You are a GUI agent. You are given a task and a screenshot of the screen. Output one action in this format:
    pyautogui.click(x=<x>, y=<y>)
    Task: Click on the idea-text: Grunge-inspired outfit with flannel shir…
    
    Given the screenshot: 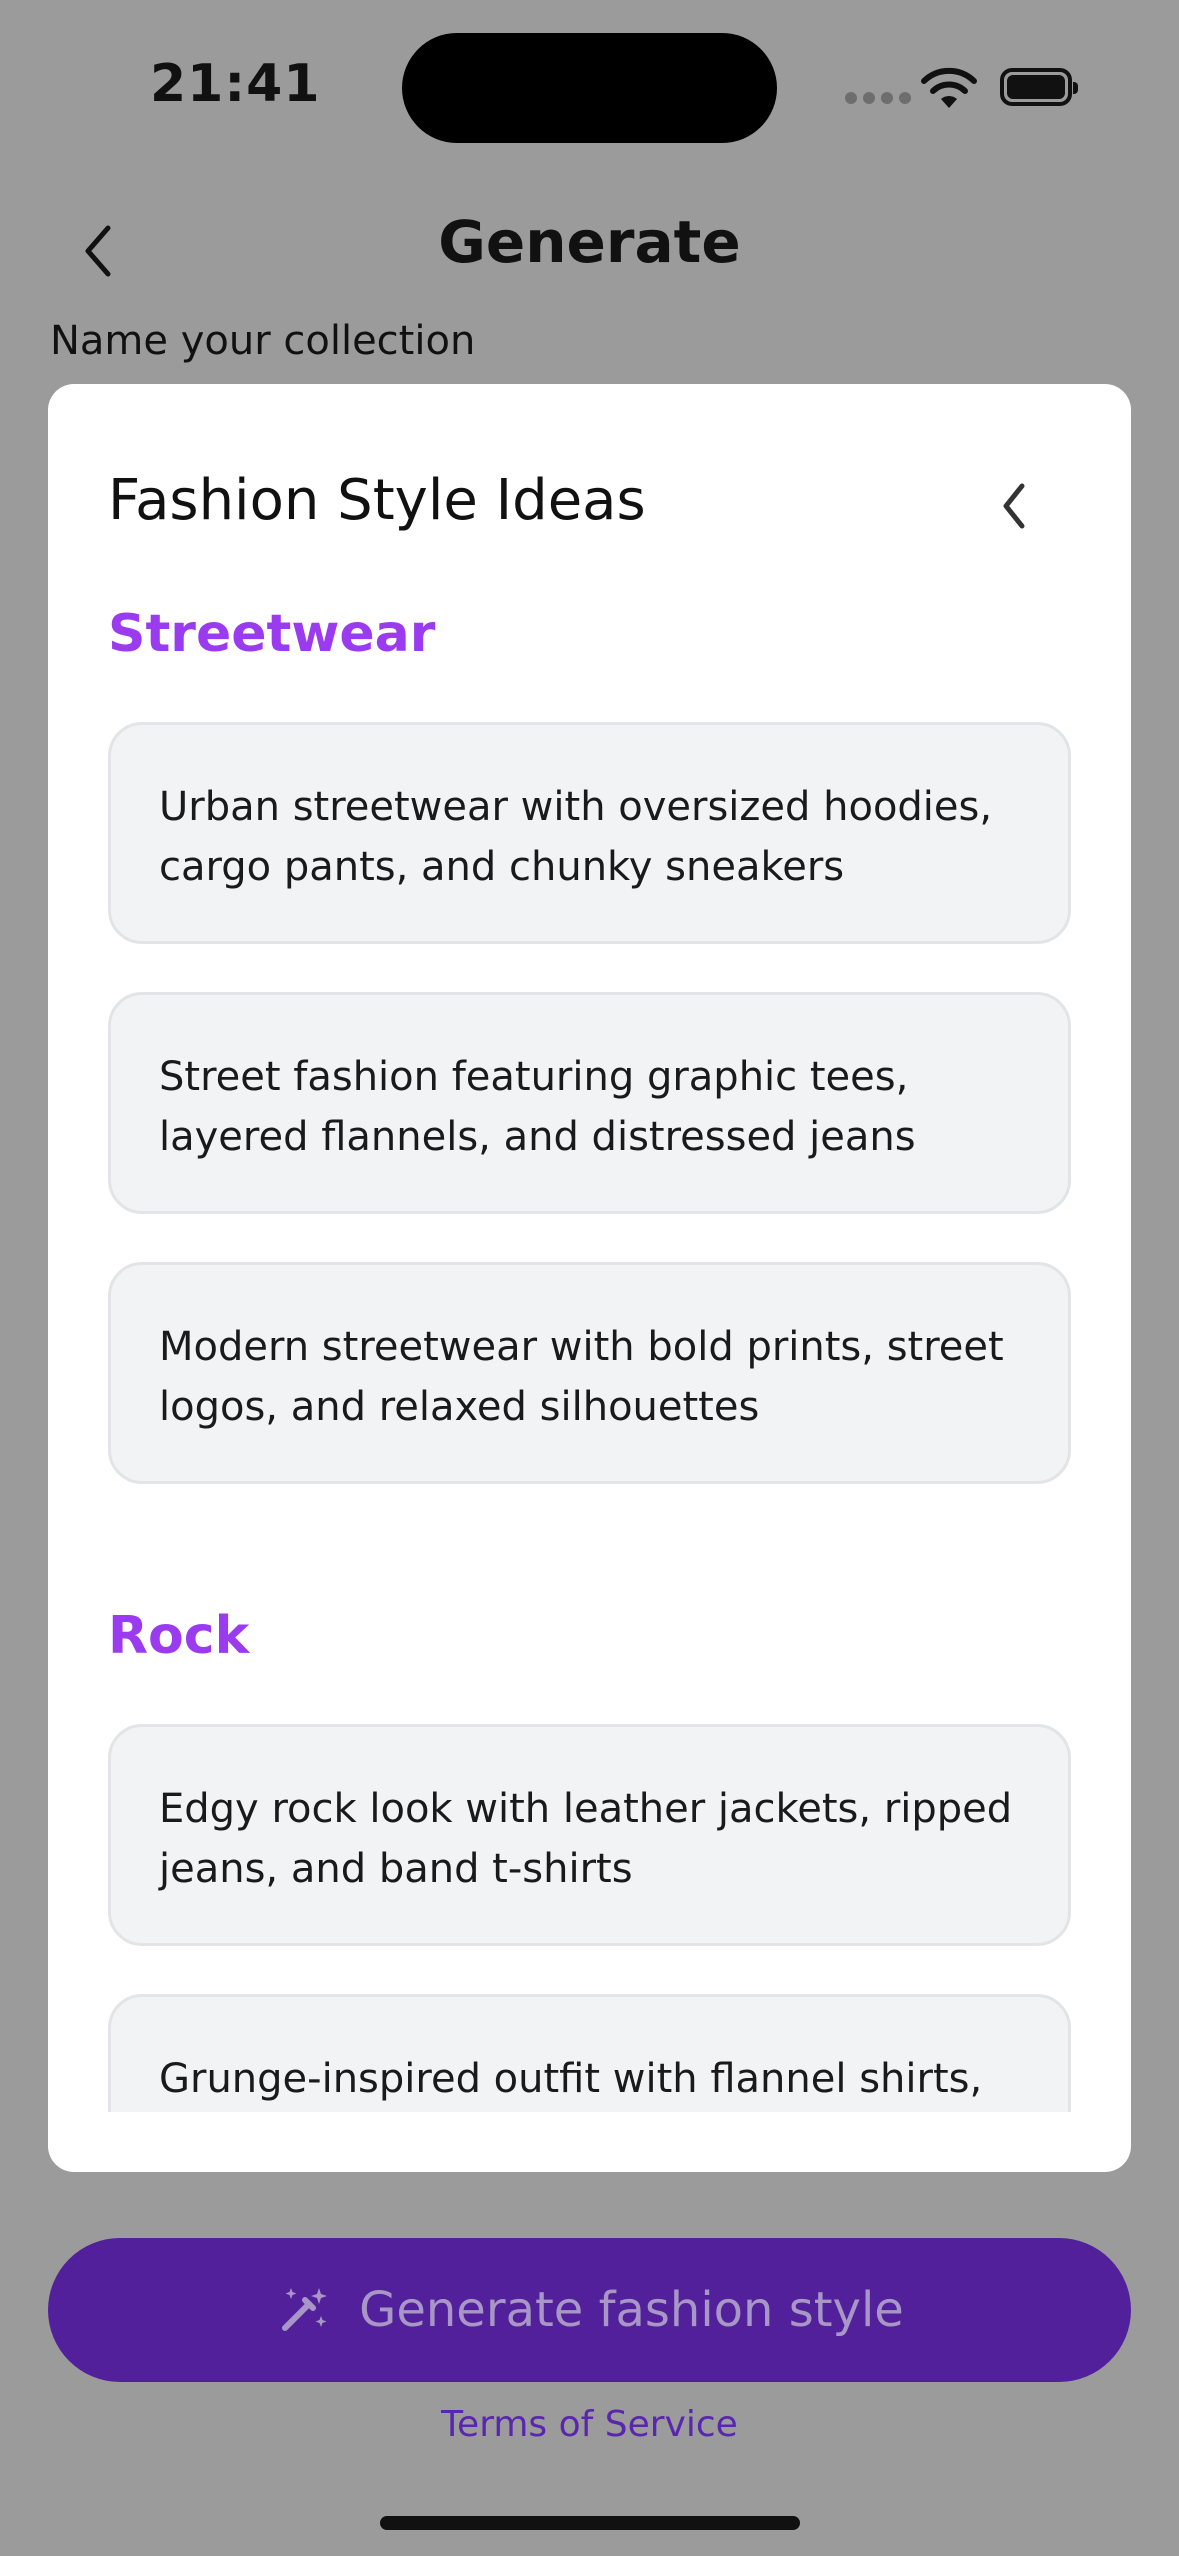 What is the action you would take?
    pyautogui.click(x=571, y=2079)
    